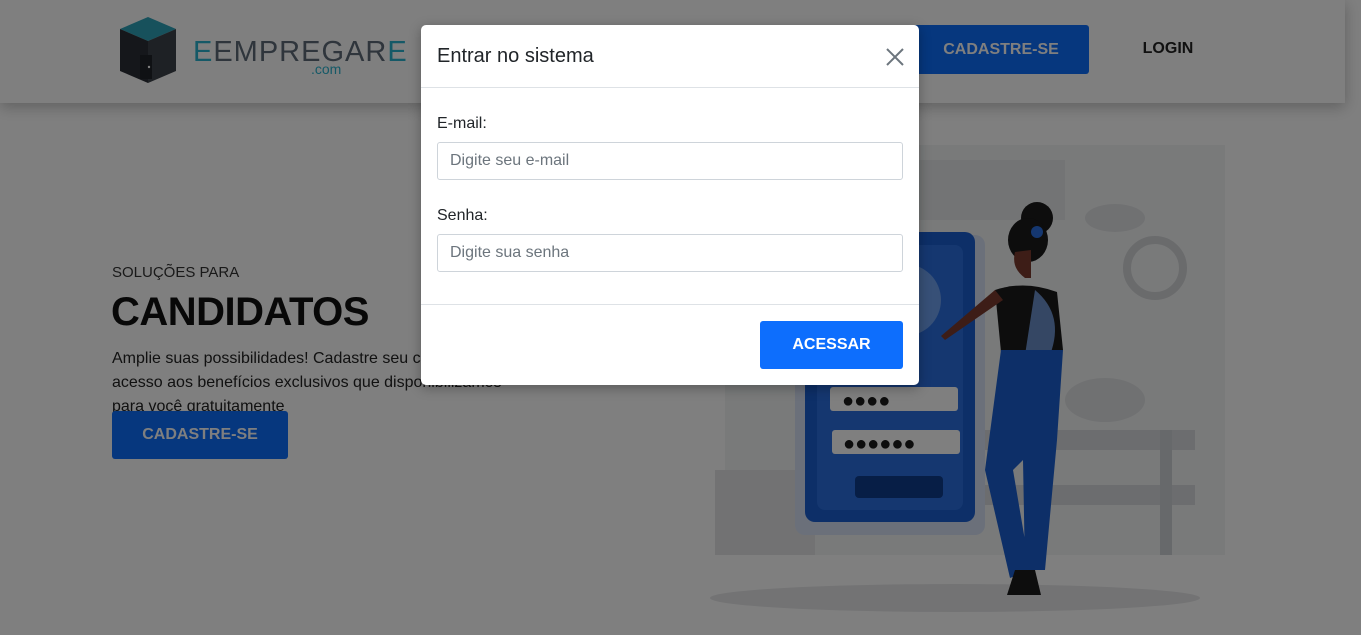 The width and height of the screenshot is (1361, 635). I want to click on close-icon, so click(895, 57).